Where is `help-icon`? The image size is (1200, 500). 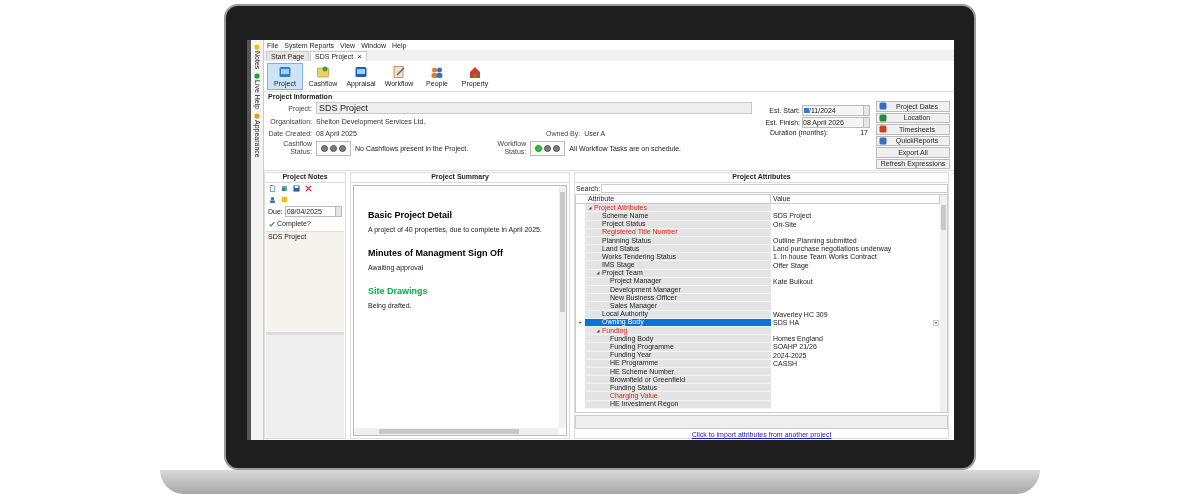
help-icon is located at coordinates (257, 76).